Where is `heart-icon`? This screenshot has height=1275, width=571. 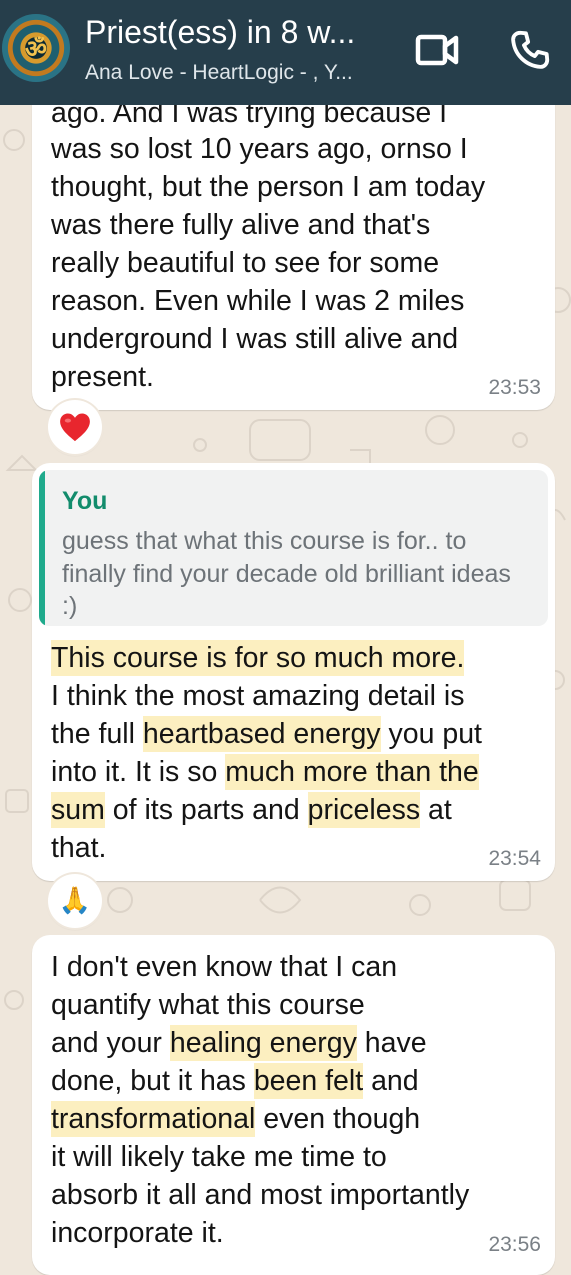 heart-icon is located at coordinates (75, 427).